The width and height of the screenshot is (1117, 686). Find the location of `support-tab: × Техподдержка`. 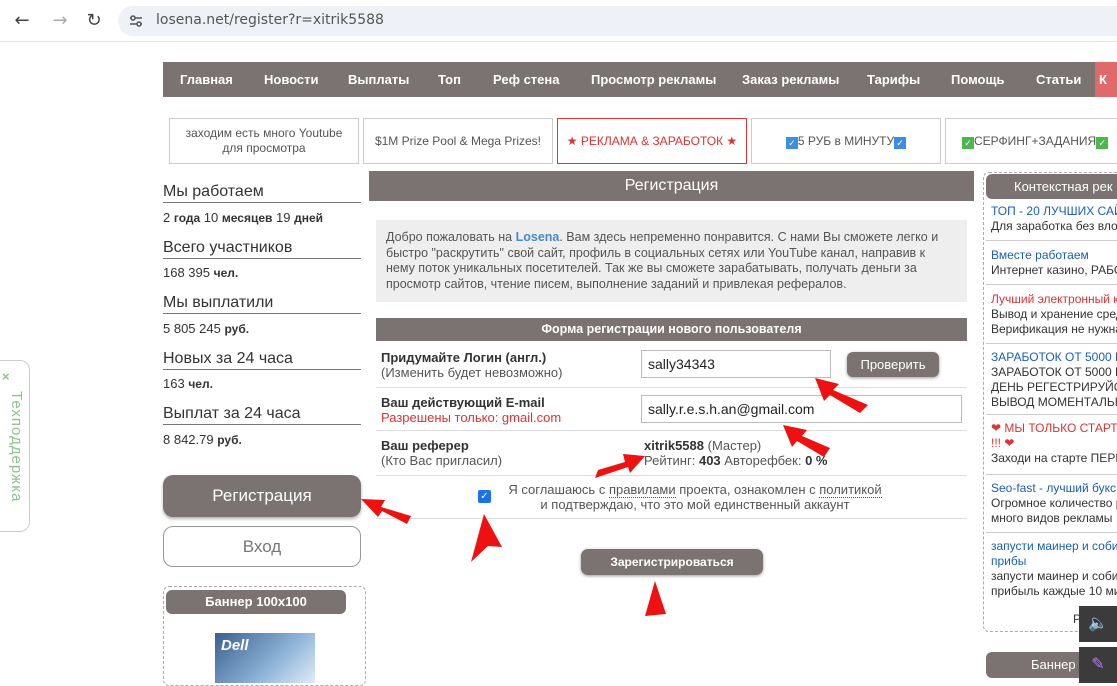

support-tab: × Техподдержка is located at coordinates (15, 446).